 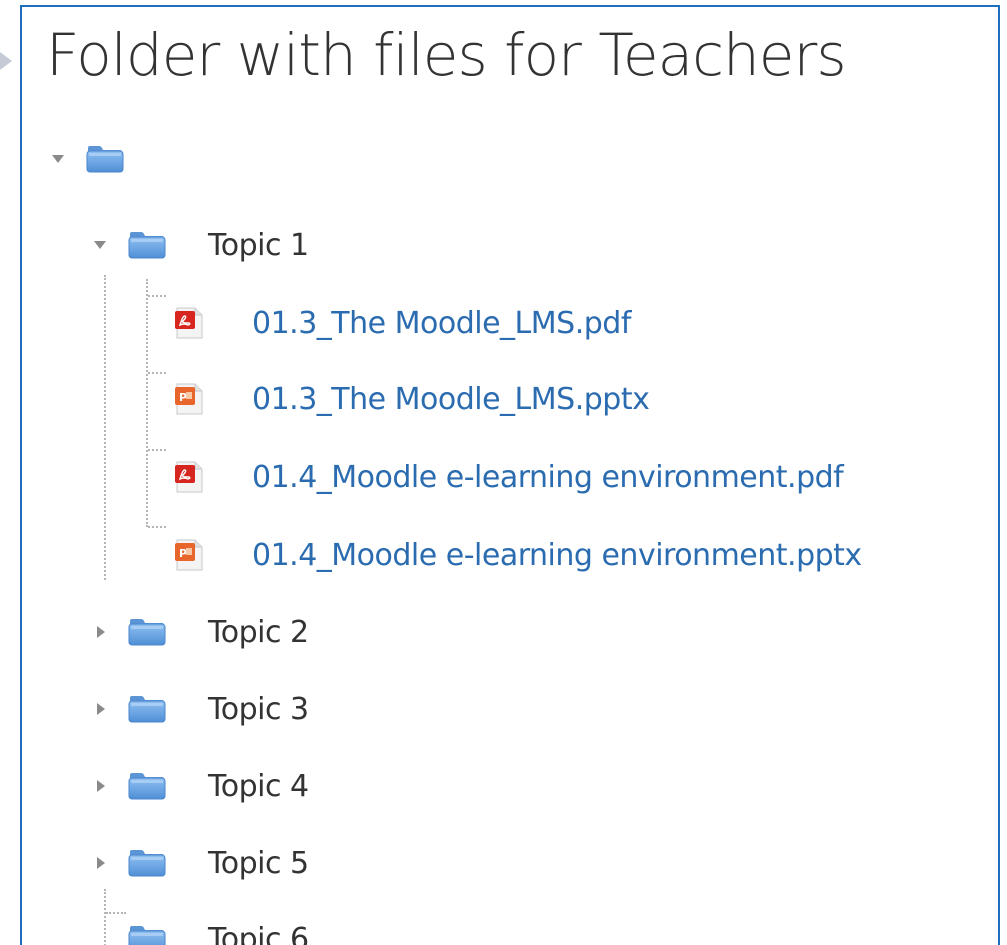 I want to click on file-item: 01.3_The Moodle_LMS.pdf, so click(x=402, y=323).